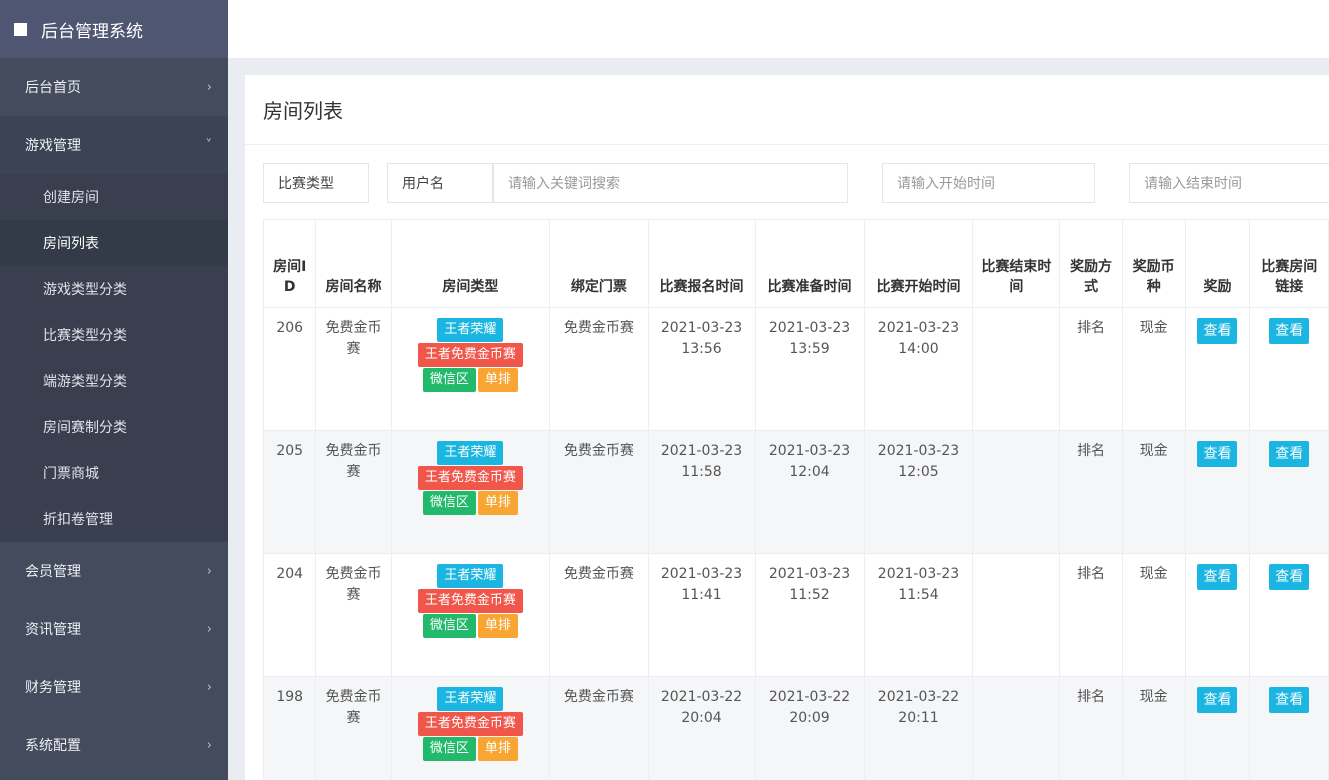 This screenshot has width=1329, height=780. What do you see at coordinates (114, 197) in the screenshot?
I see `sidebar-subitem-create-room: 创建房间` at bounding box center [114, 197].